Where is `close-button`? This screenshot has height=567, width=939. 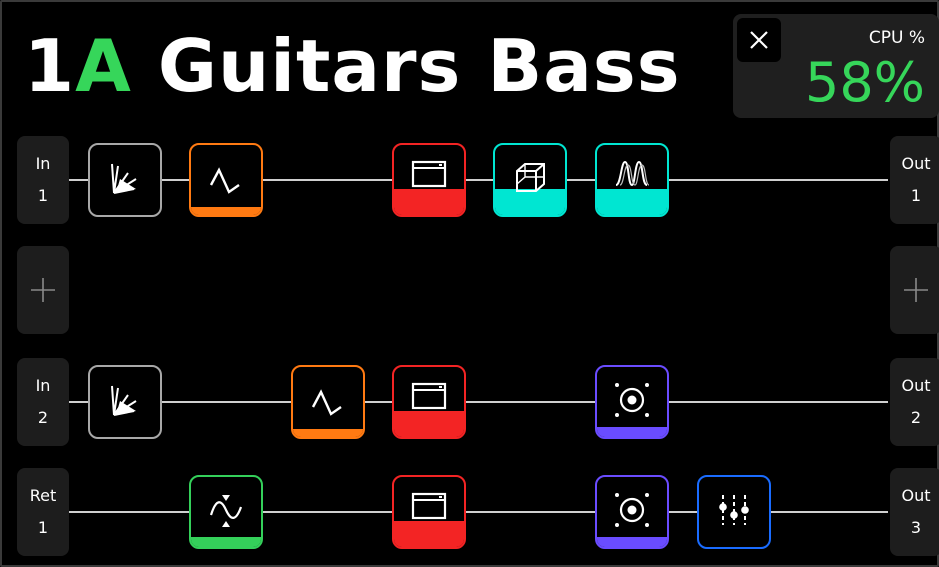
close-button is located at coordinates (759, 40).